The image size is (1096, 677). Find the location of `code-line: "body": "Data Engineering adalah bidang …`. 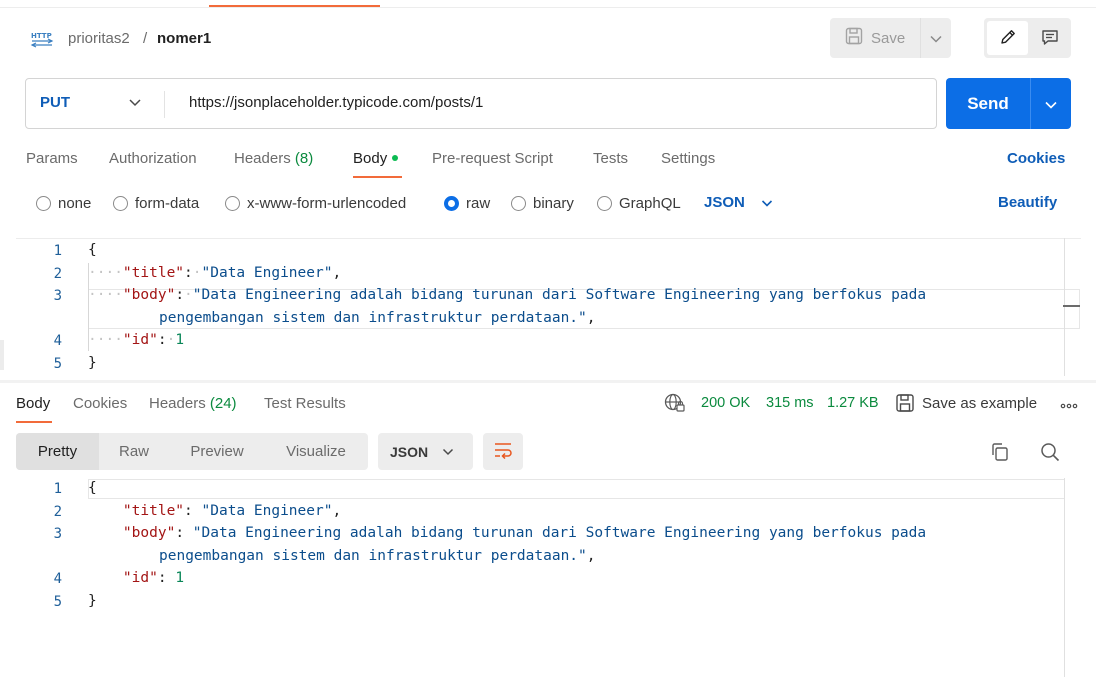

code-line: "body": "Data Engineering adalah bidang … is located at coordinates (524, 533).